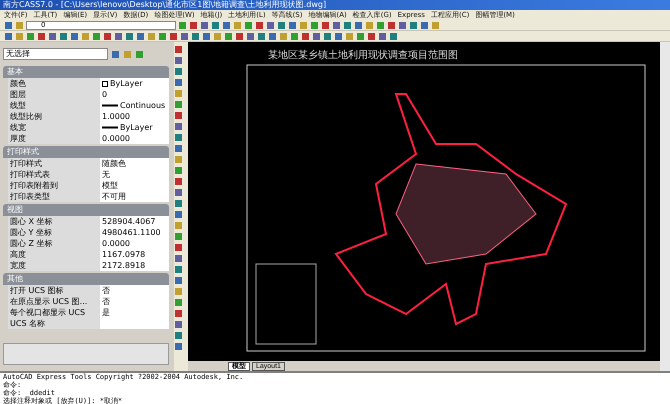 This screenshot has height=404, width=670. Describe the element at coordinates (134, 116) in the screenshot. I see `property-value: 1.0000` at that location.